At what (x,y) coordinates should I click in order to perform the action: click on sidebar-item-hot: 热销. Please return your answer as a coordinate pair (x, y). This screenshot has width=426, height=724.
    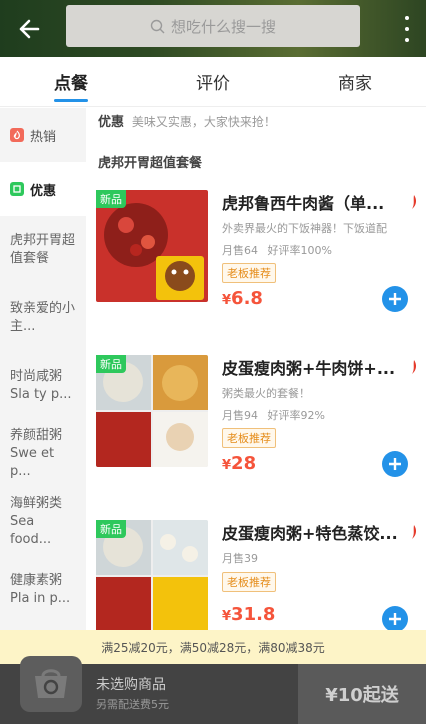
    Looking at the image, I should click on (43, 135).